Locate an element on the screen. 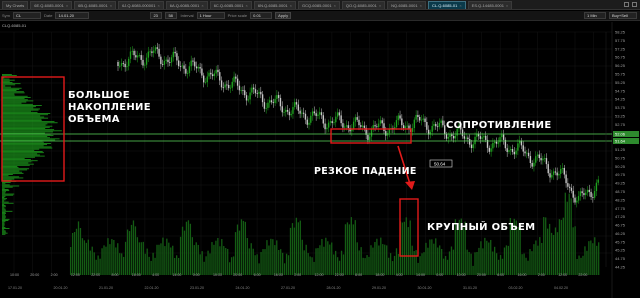  volume-mode-select: Buy+Sell is located at coordinates (623, 15).